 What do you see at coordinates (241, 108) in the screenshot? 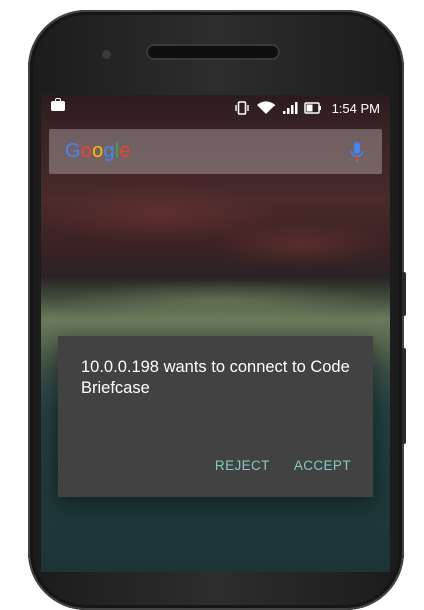
I see `vibrate-icon` at bounding box center [241, 108].